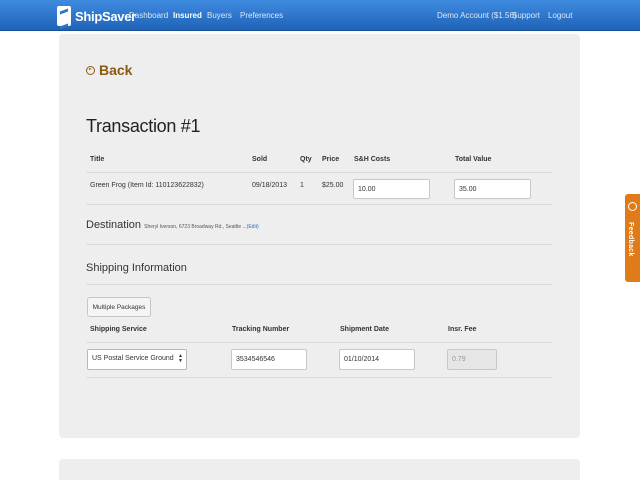 This screenshot has width=640, height=480. I want to click on select-arrows-icon: ▲ ▼, so click(180, 358).